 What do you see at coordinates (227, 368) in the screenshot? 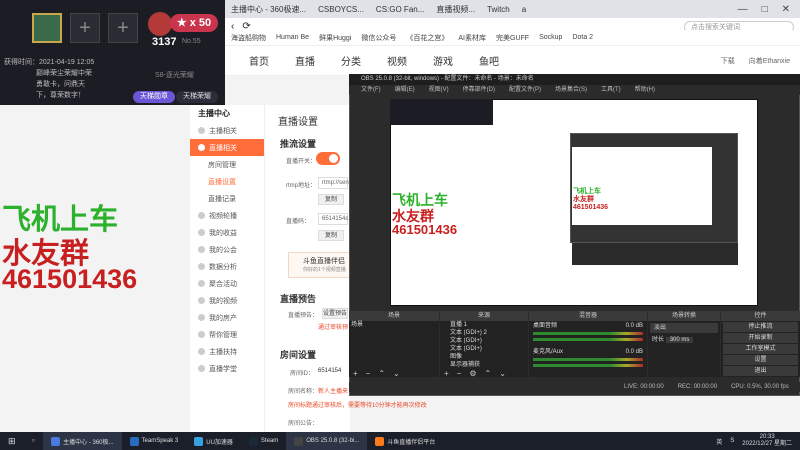
I see `sidebar-item: 直播学堂` at bounding box center [227, 368].